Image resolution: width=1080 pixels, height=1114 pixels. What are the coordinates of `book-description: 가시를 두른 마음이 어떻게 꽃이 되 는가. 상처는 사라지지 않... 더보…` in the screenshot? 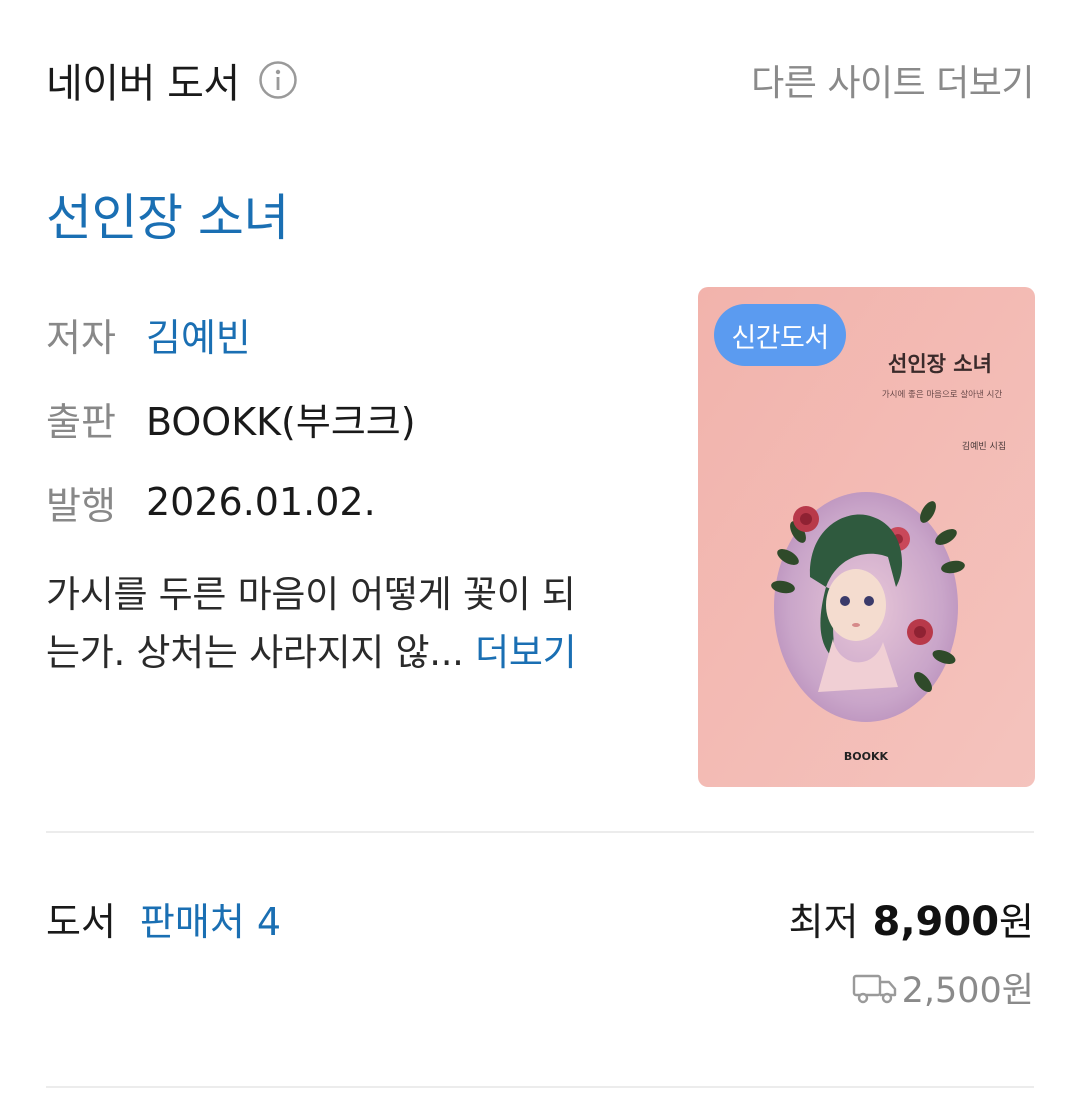 It's located at (346, 624).